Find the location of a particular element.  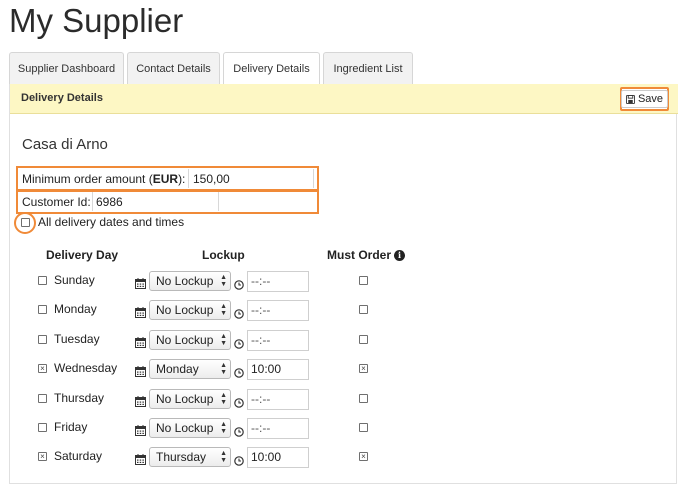

panel-header: Delivery Details Save is located at coordinates (344, 99).